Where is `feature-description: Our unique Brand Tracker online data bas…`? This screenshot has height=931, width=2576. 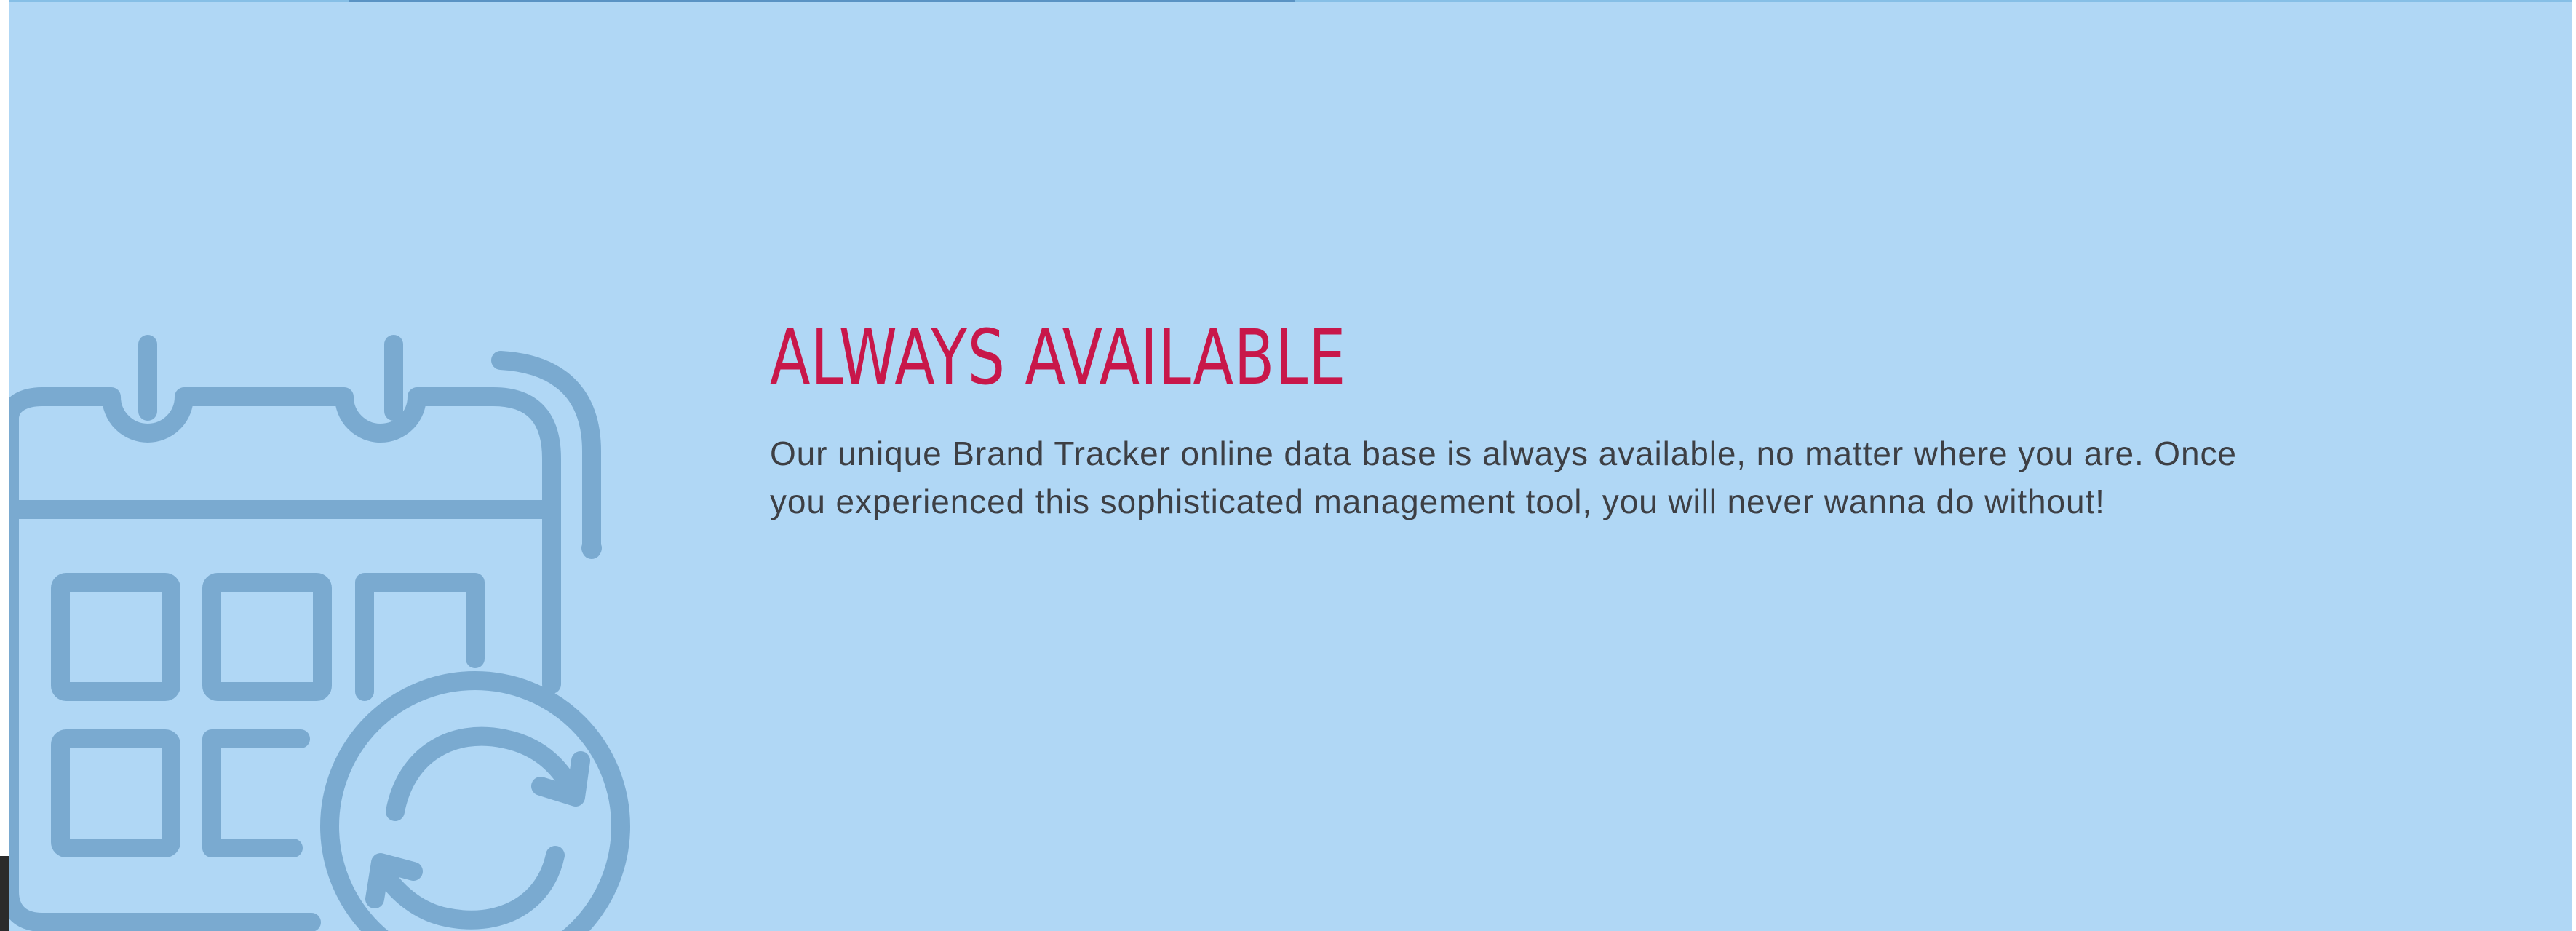
feature-description: Our unique Brand Tracker online data bas… is located at coordinates (1503, 477).